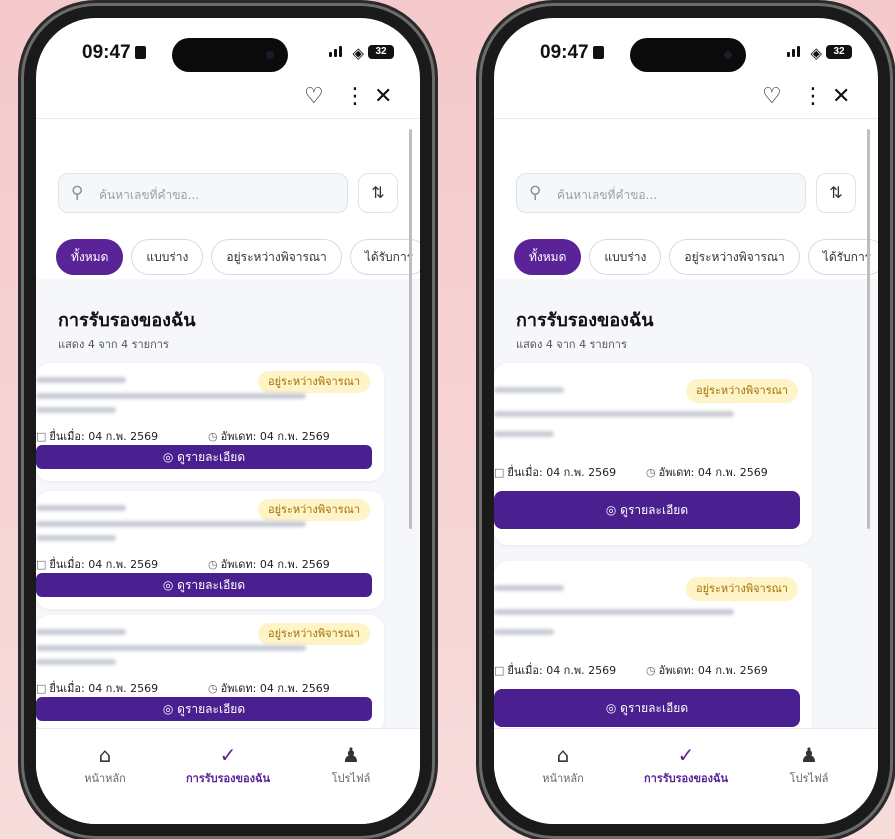  I want to click on sim-icon, so click(140, 52).